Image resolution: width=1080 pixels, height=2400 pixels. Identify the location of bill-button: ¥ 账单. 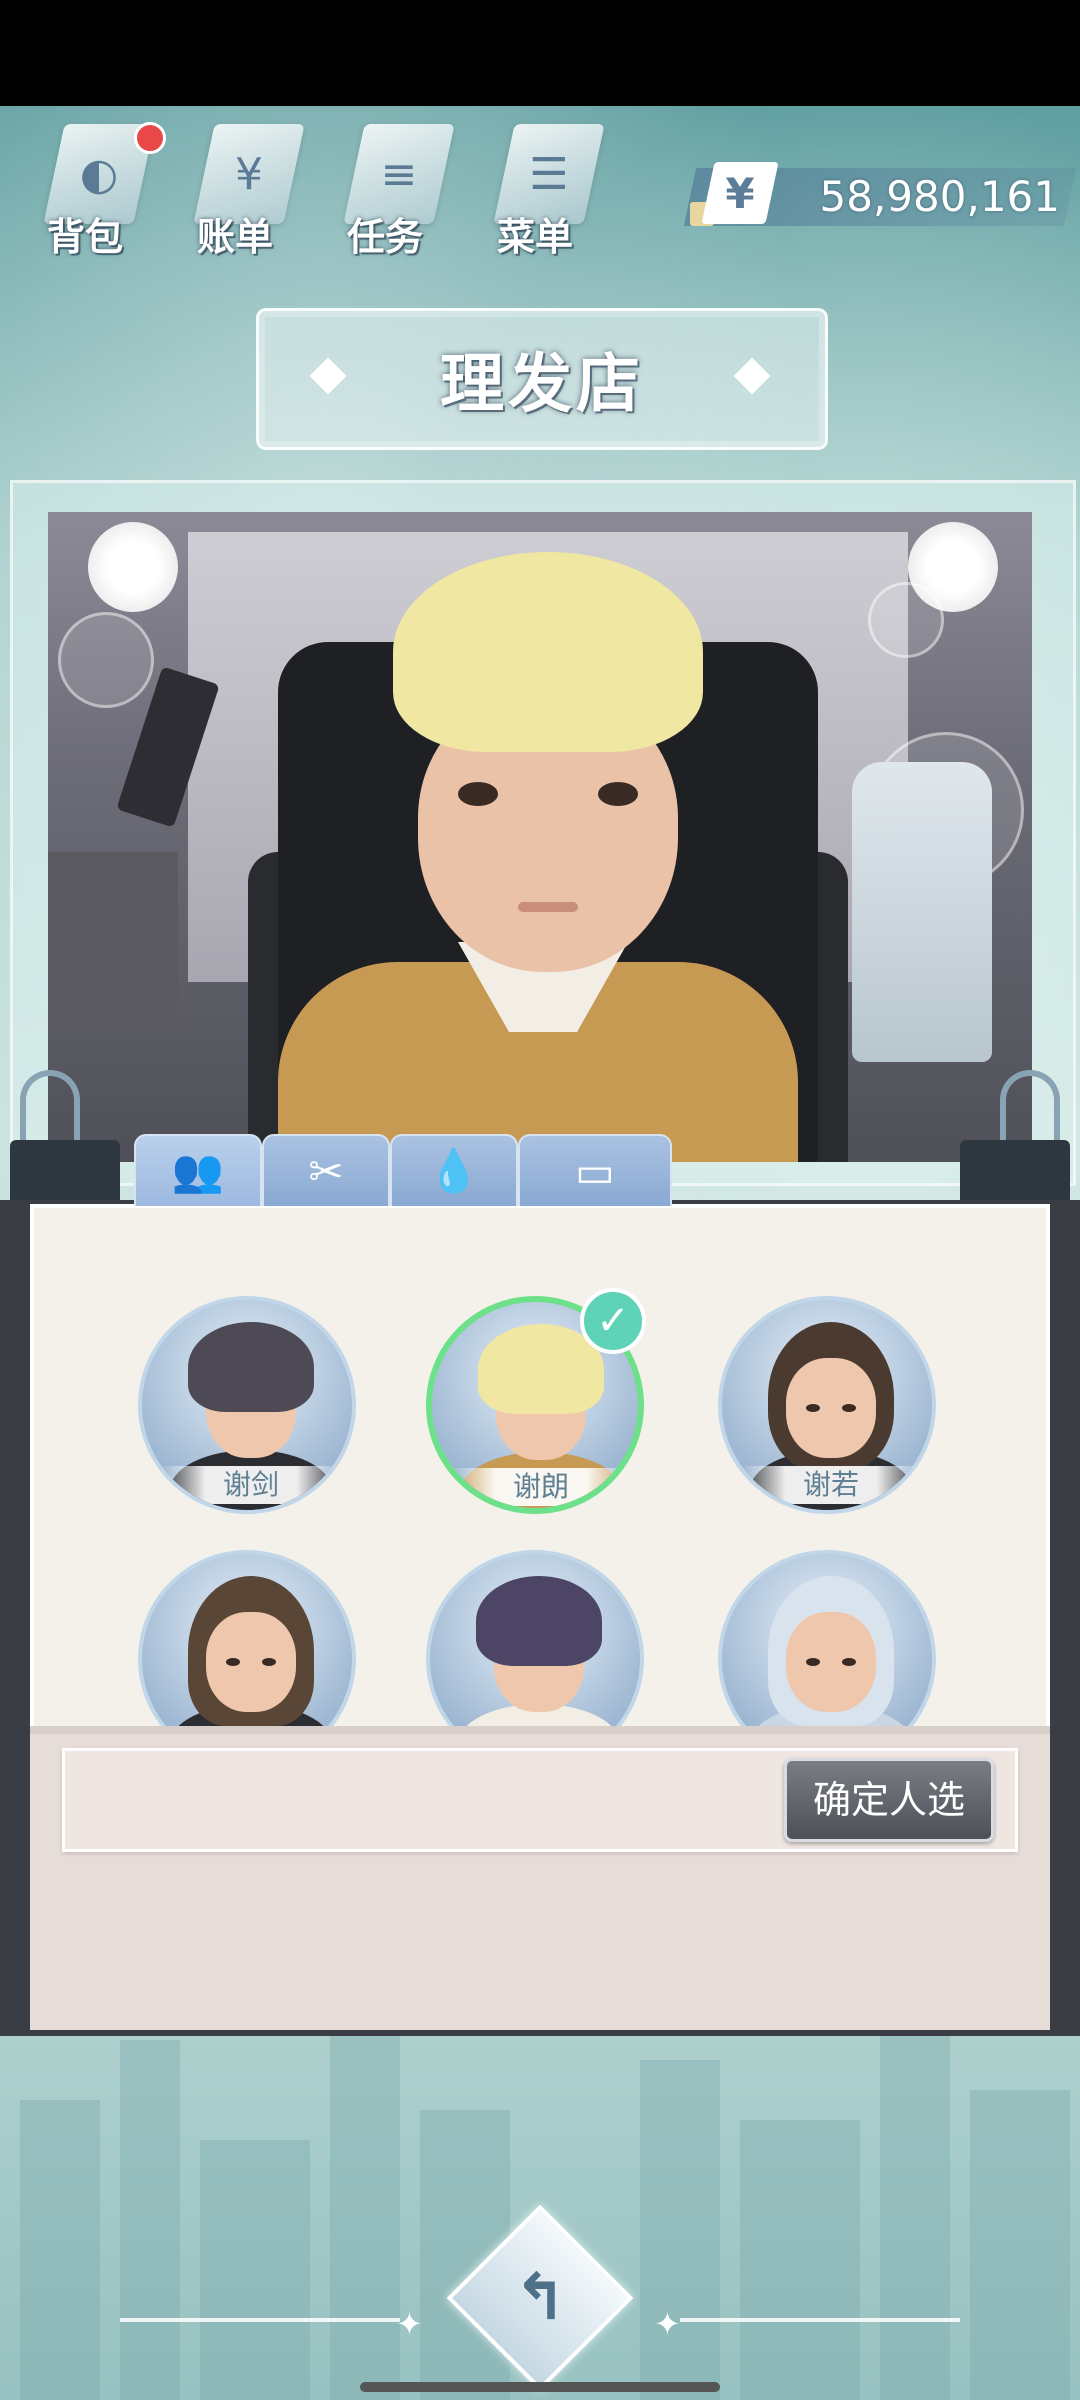
(245, 193).